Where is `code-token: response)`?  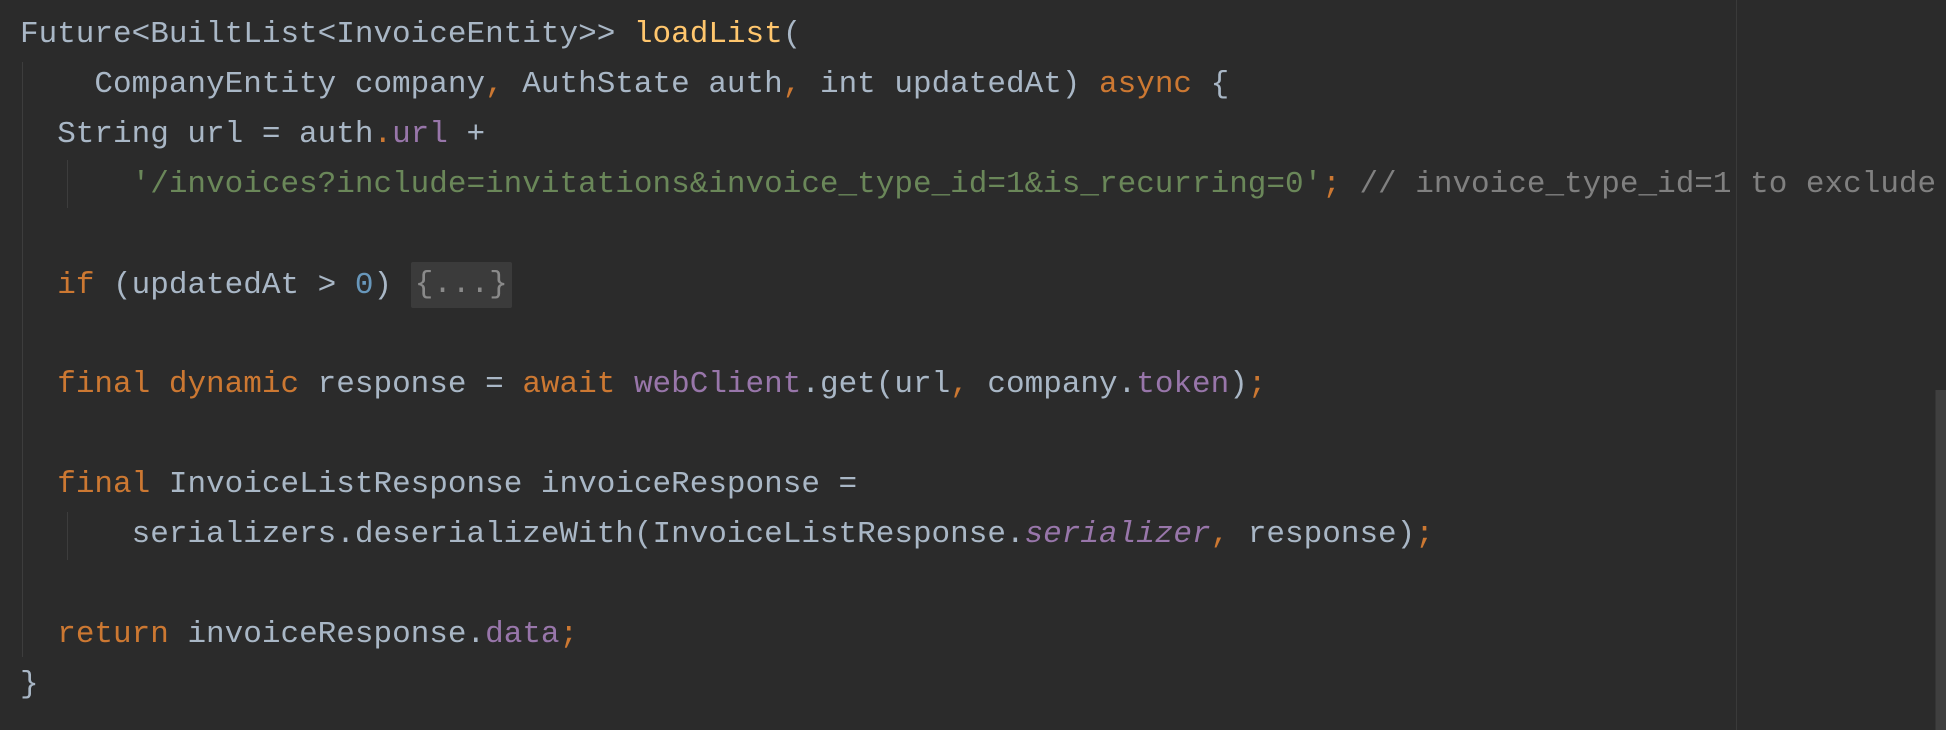 code-token: response) is located at coordinates (1331, 534).